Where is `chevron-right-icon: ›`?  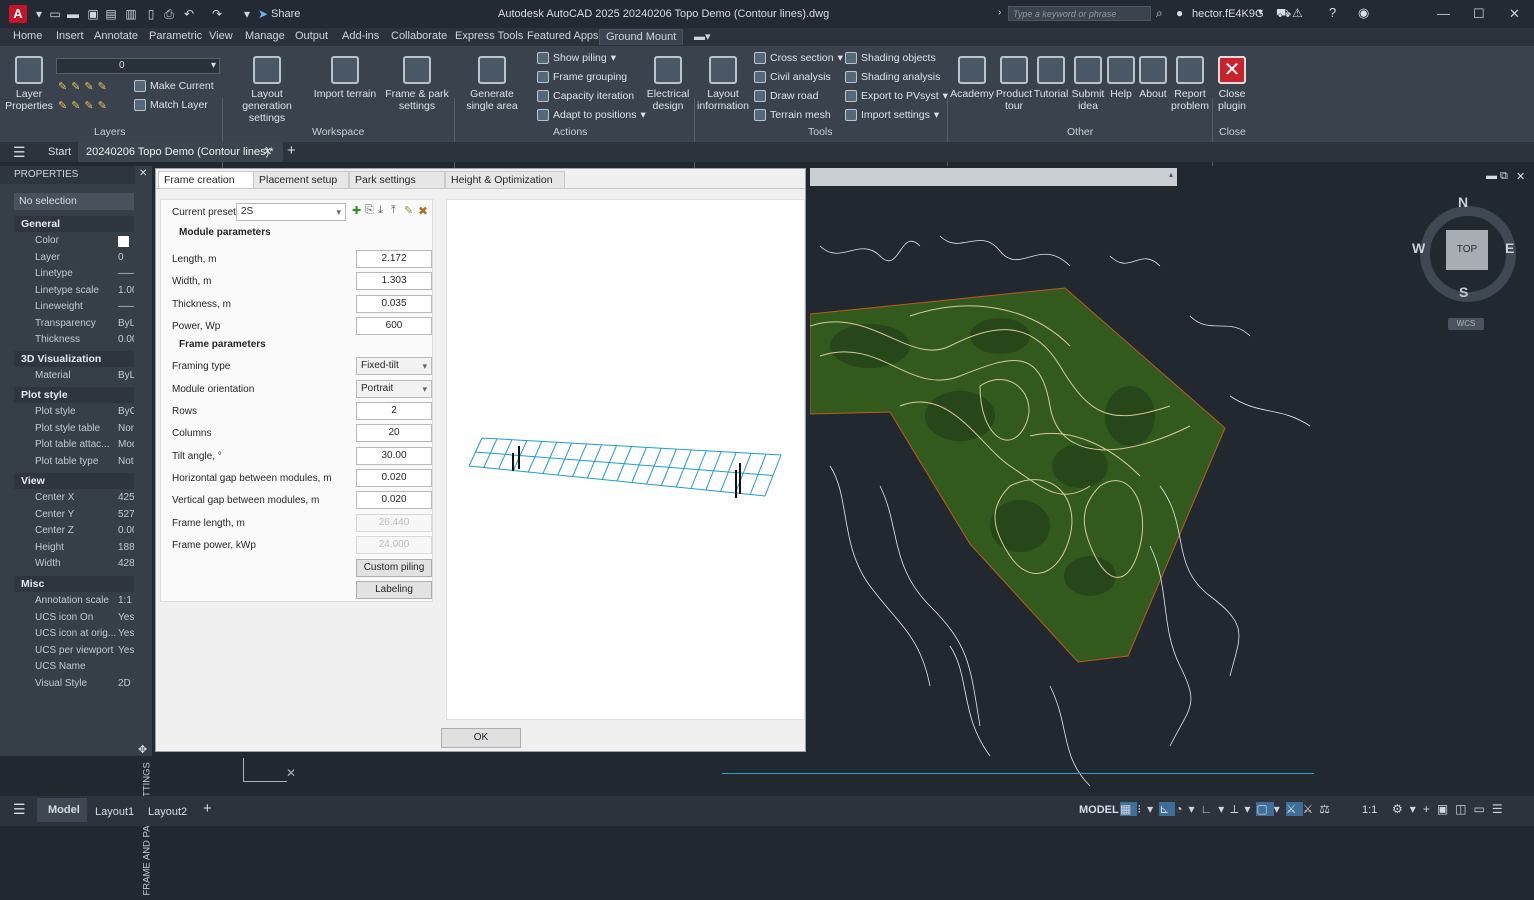
chevron-right-icon: › is located at coordinates (999, 12).